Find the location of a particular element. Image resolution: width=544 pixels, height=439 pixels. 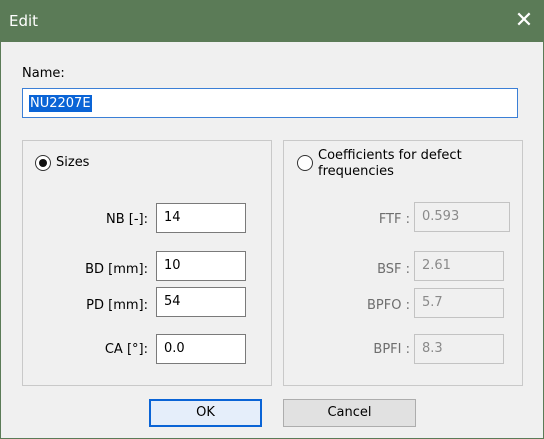

bpfo-label: BPFO : is located at coordinates (388, 305).